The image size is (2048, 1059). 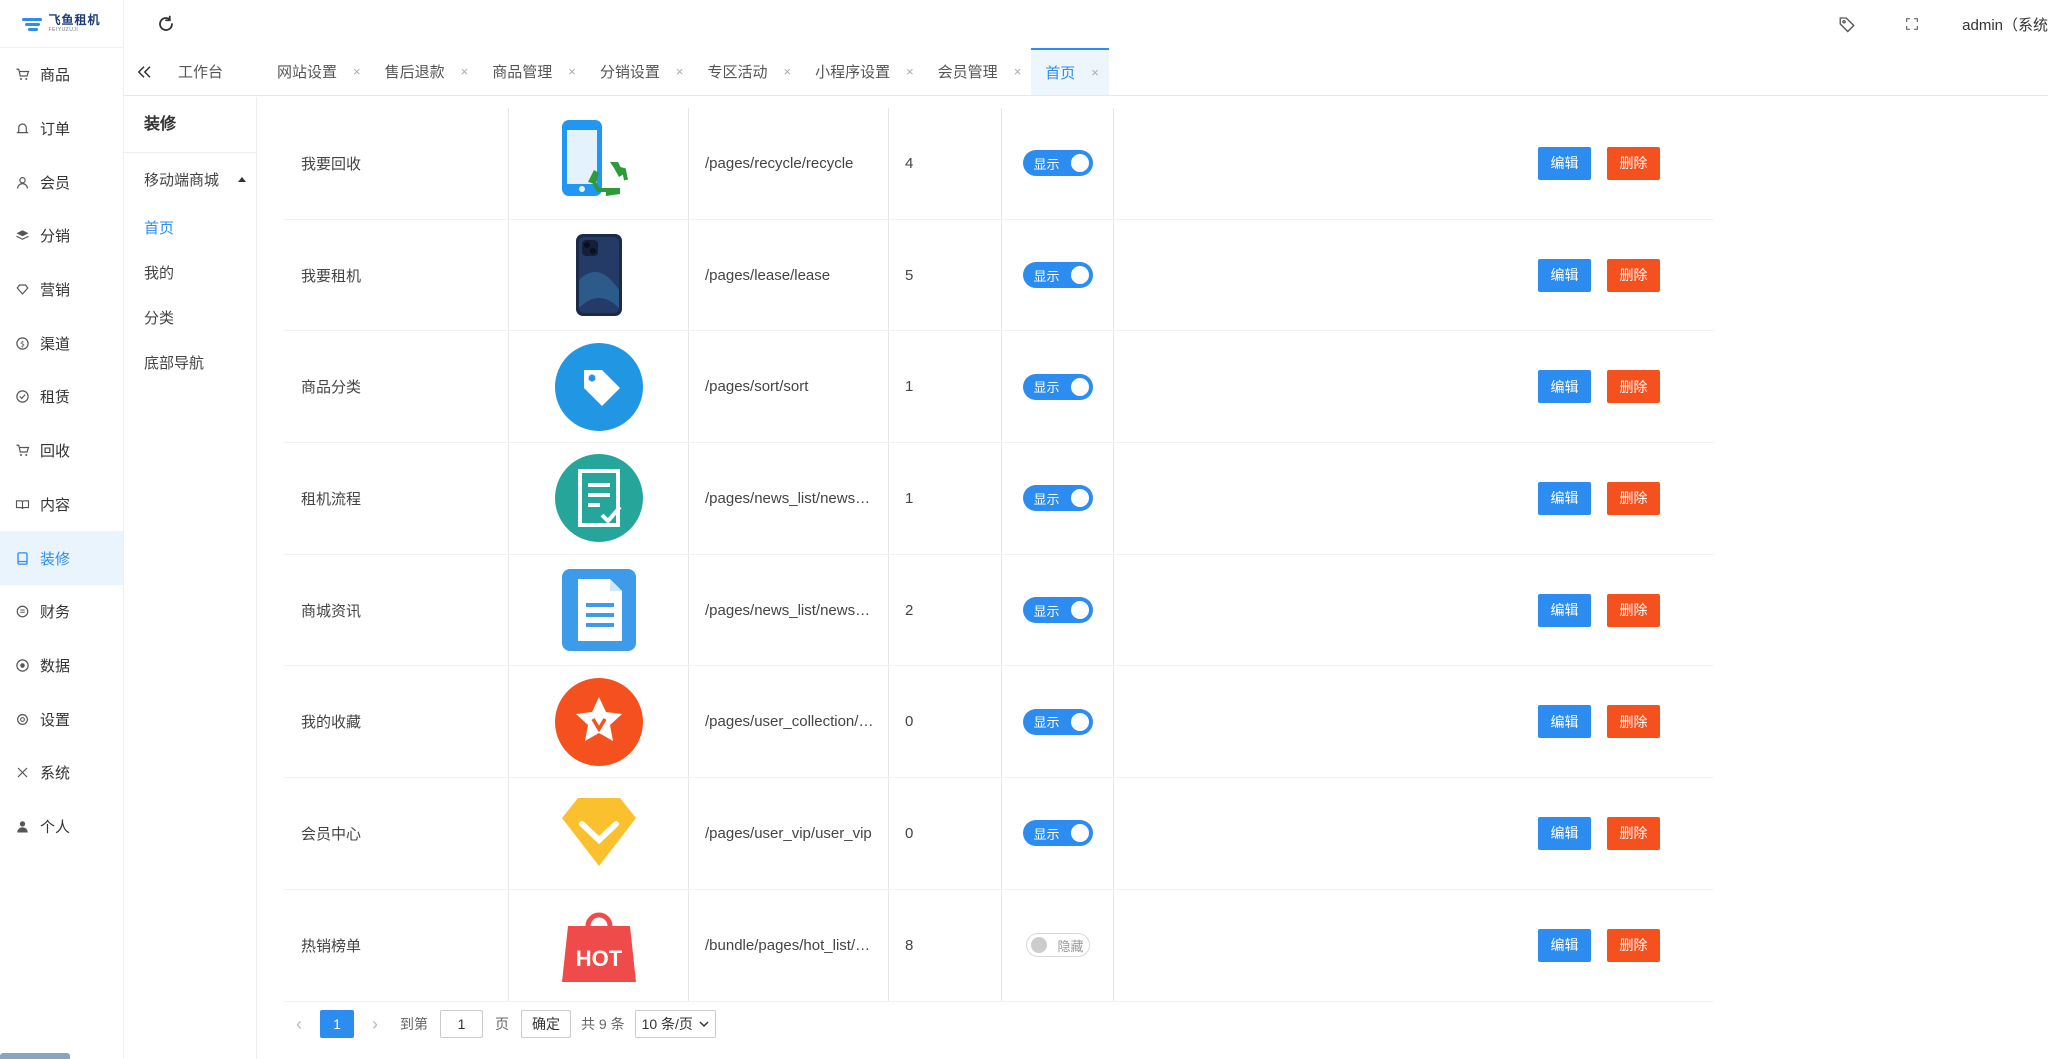 I want to click on page-number: 1, so click(x=337, y=1024).